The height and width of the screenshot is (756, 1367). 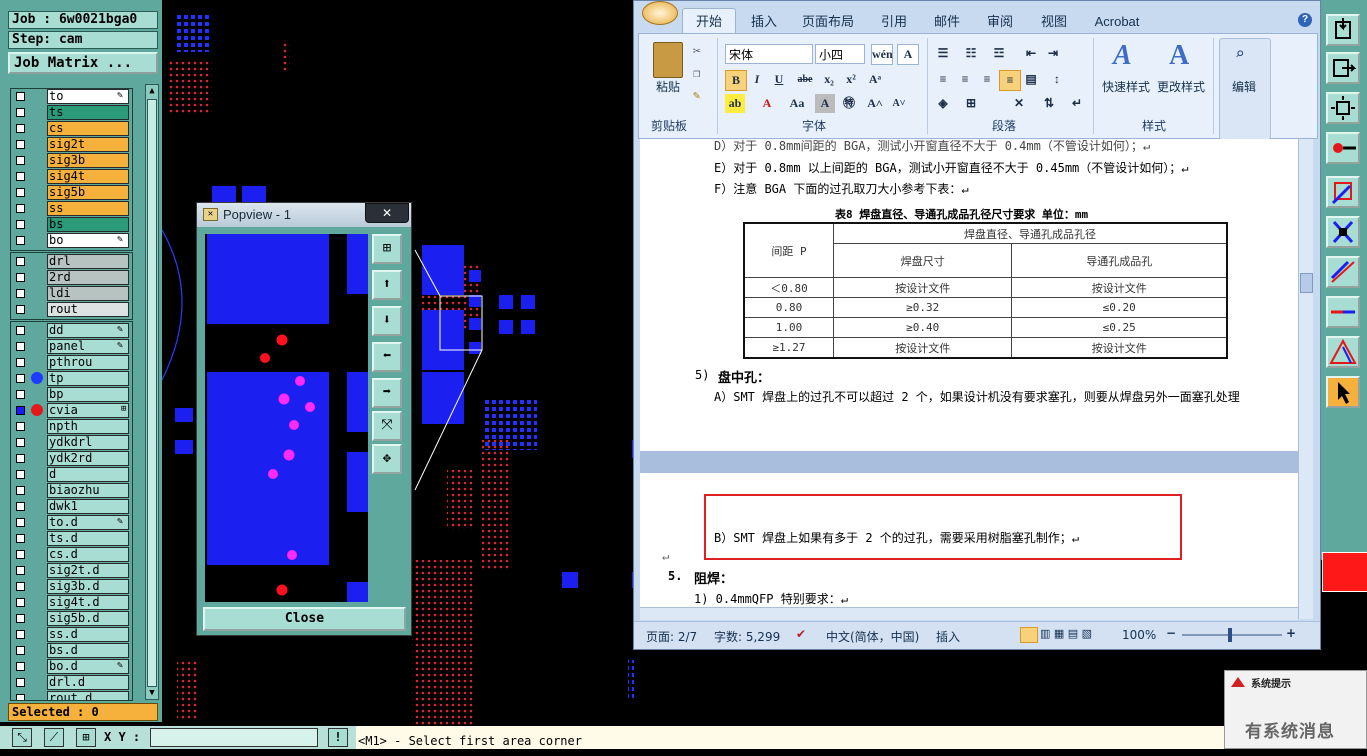 What do you see at coordinates (88, 650) in the screenshot?
I see `layer-name: bs.d` at bounding box center [88, 650].